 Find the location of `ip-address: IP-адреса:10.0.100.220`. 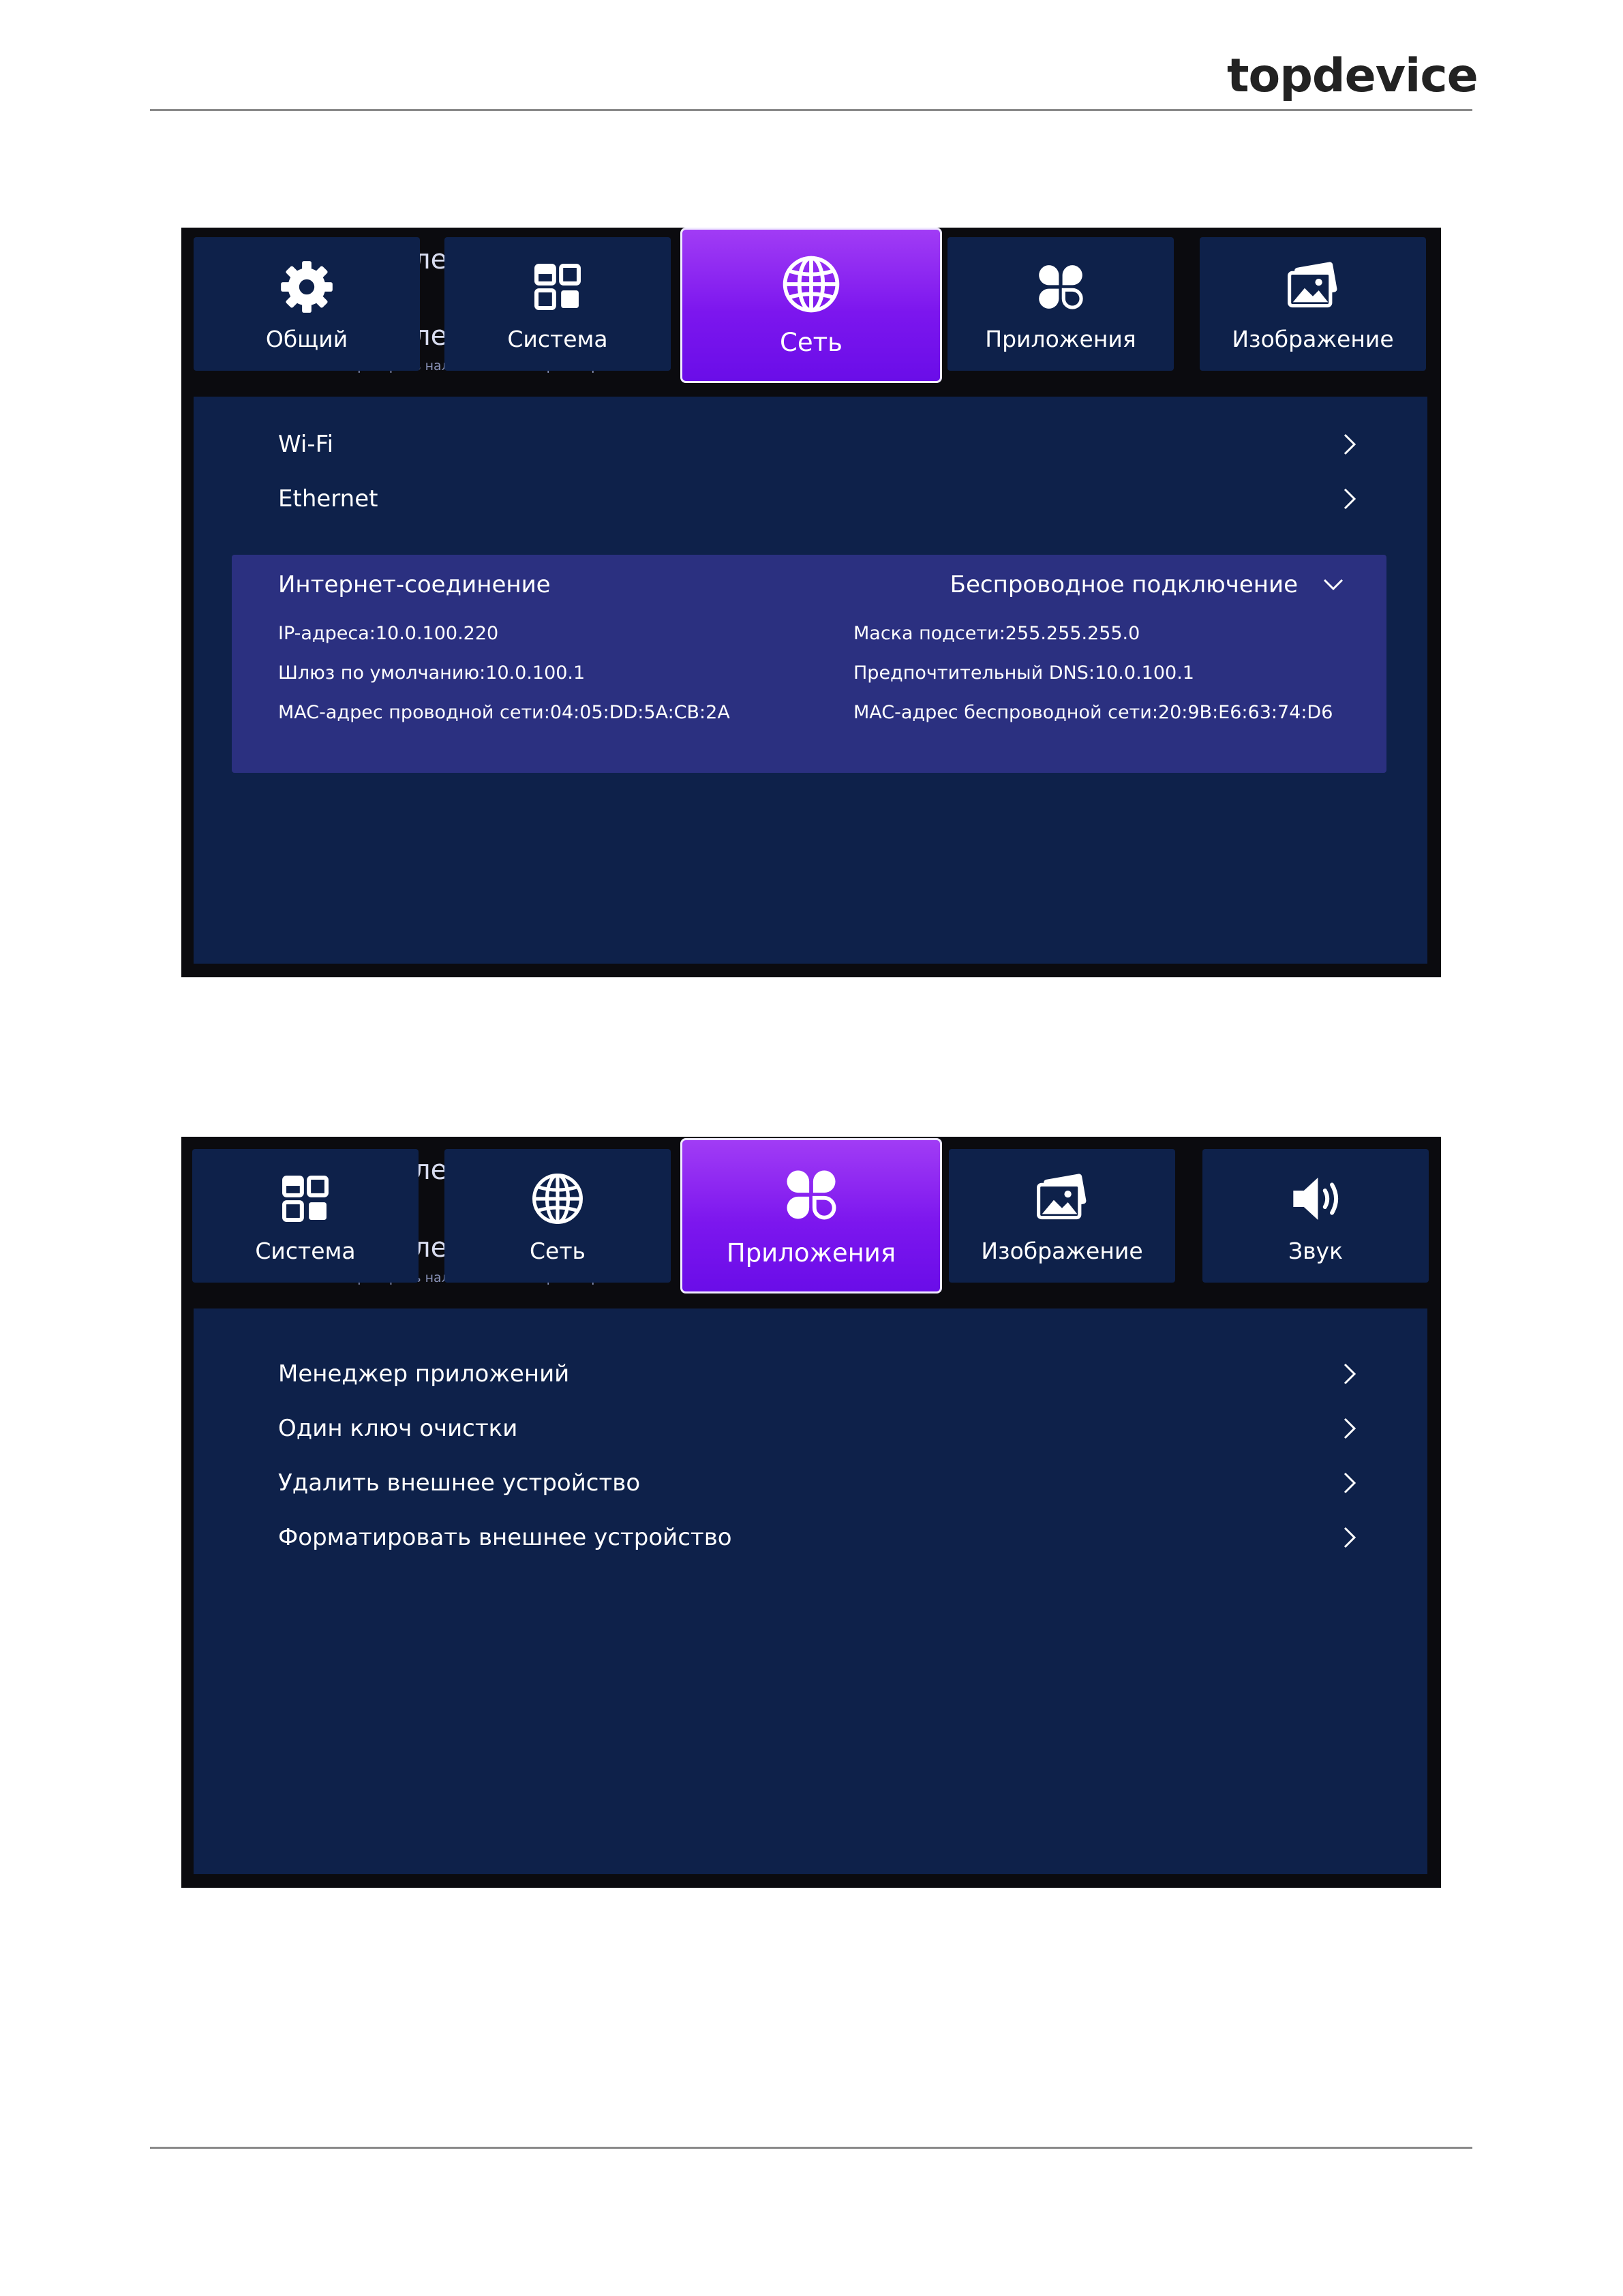

ip-address: IP-адреса:10.0.100.220 is located at coordinates (388, 633).